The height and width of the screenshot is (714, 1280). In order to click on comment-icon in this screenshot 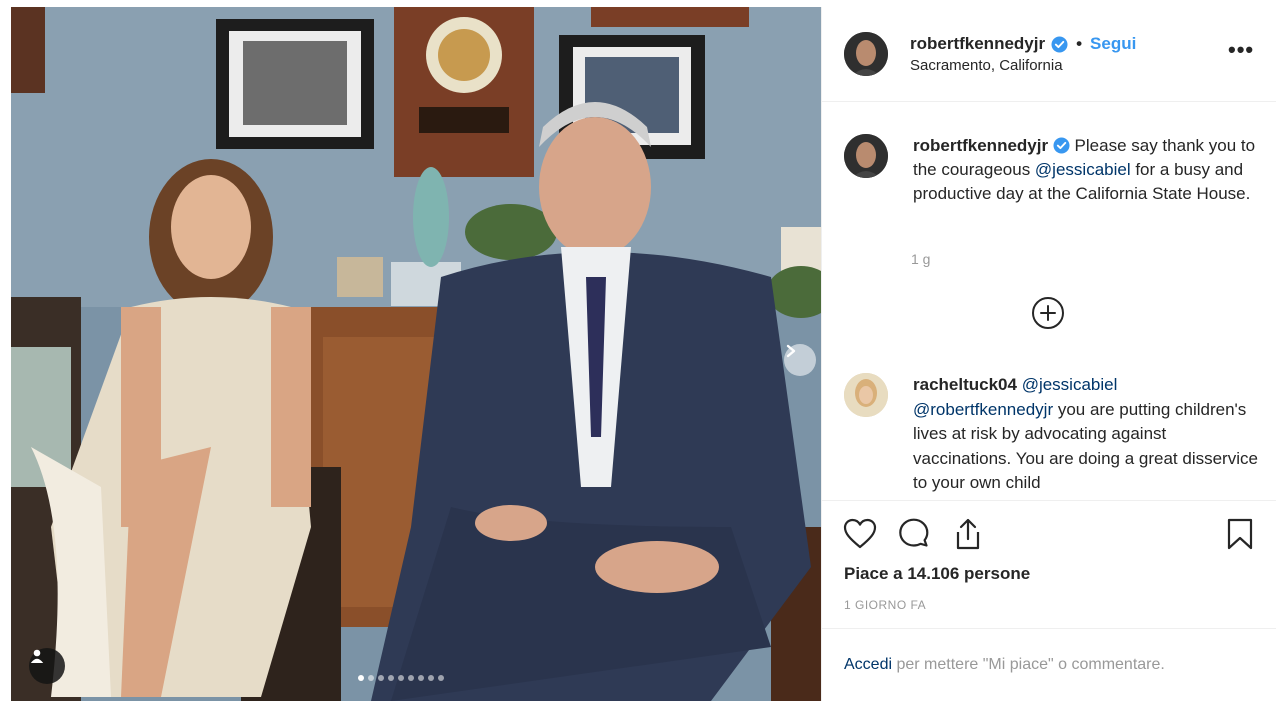, I will do `click(914, 532)`.